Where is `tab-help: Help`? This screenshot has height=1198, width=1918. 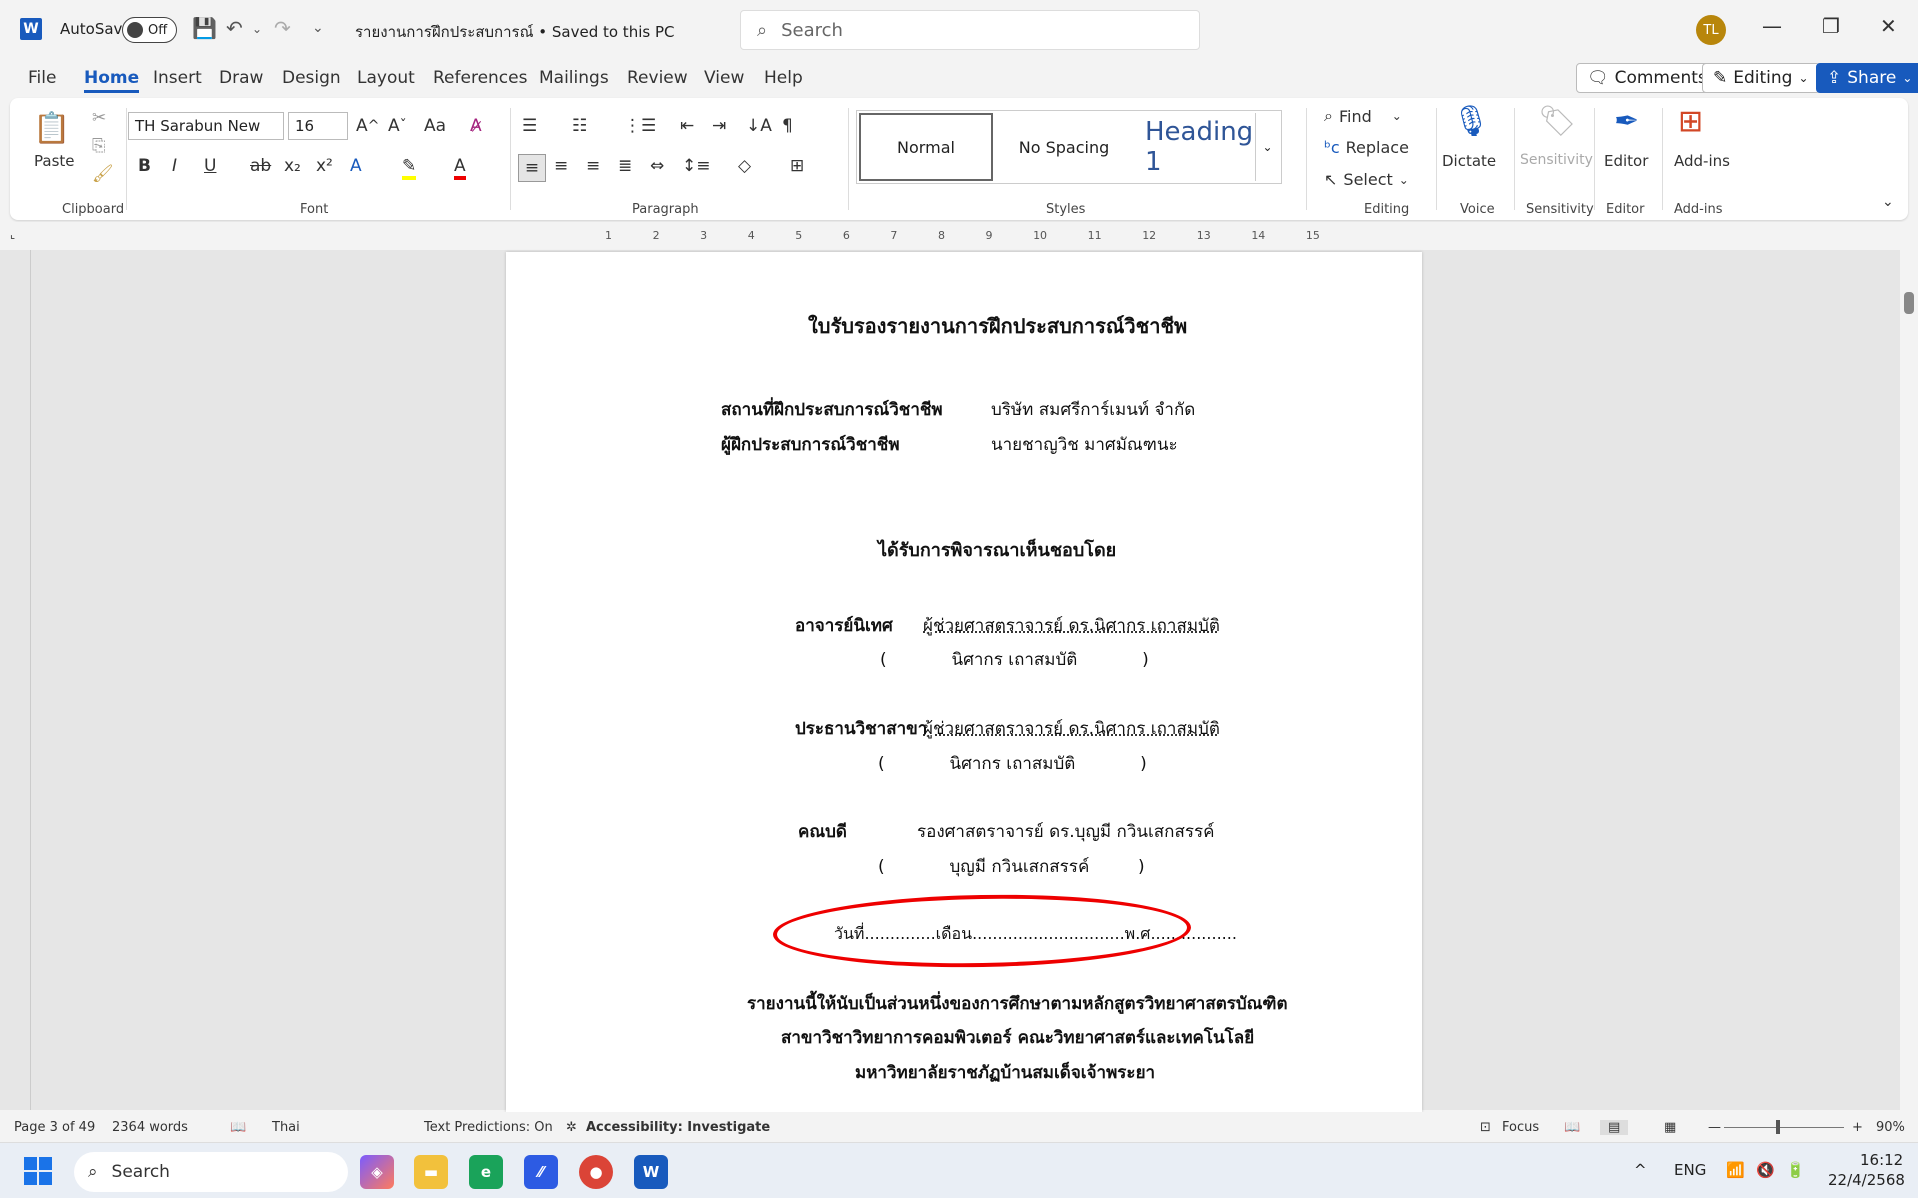 tab-help: Help is located at coordinates (783, 78).